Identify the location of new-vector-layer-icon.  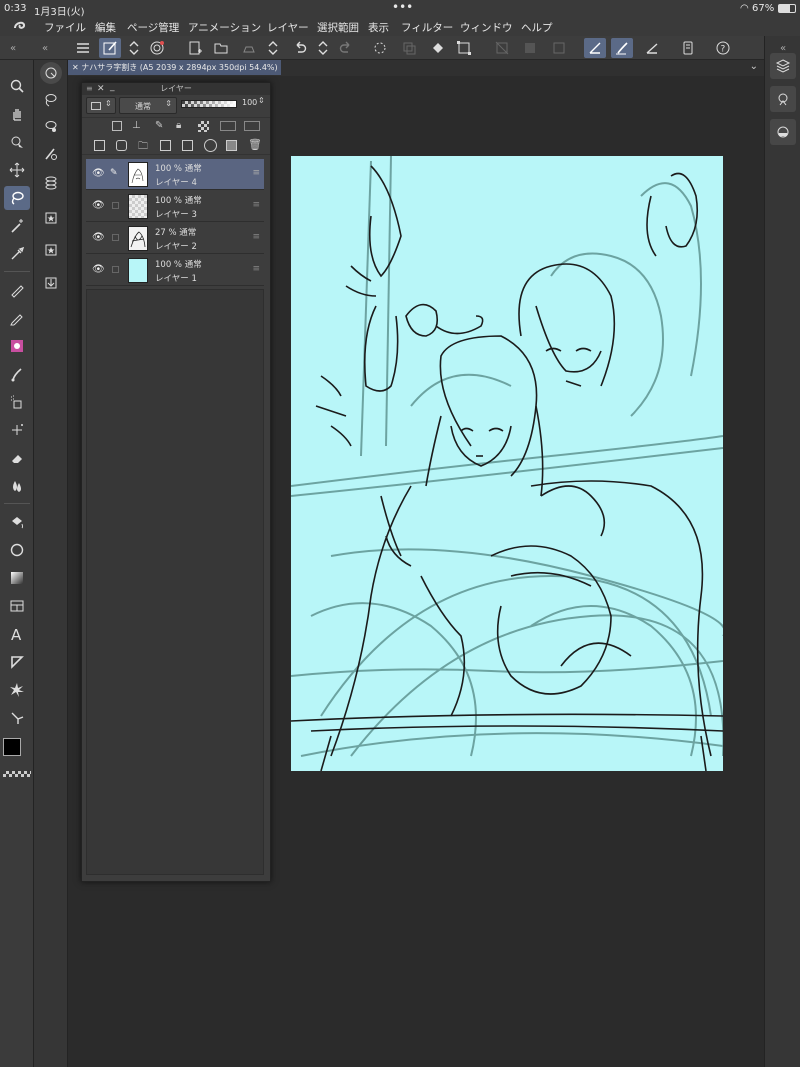
(121, 145).